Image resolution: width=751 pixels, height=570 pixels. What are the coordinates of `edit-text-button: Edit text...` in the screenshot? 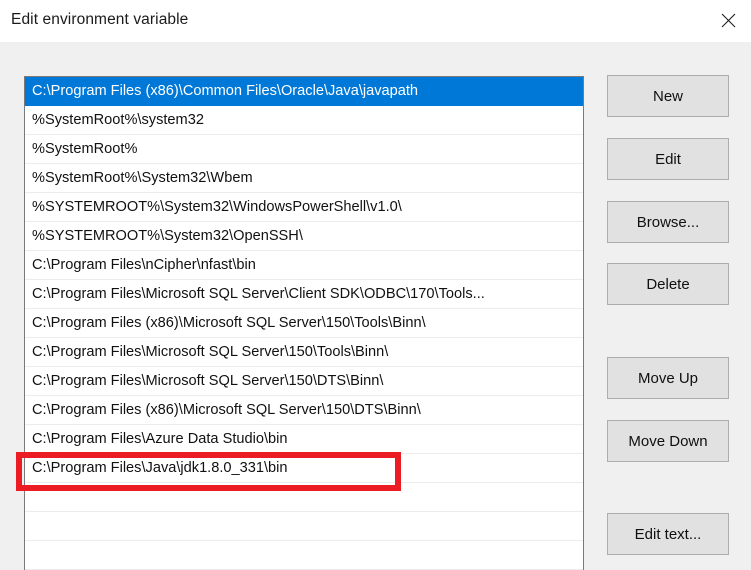 It's located at (668, 534).